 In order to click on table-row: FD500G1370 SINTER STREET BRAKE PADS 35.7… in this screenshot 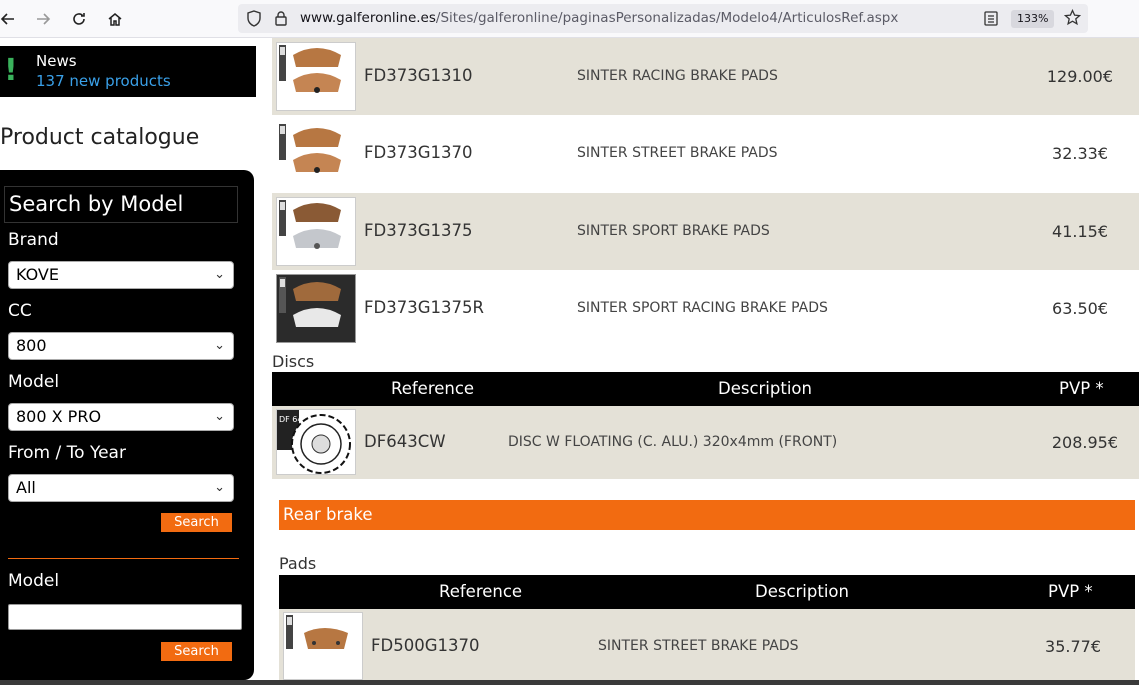, I will do `click(707, 644)`.